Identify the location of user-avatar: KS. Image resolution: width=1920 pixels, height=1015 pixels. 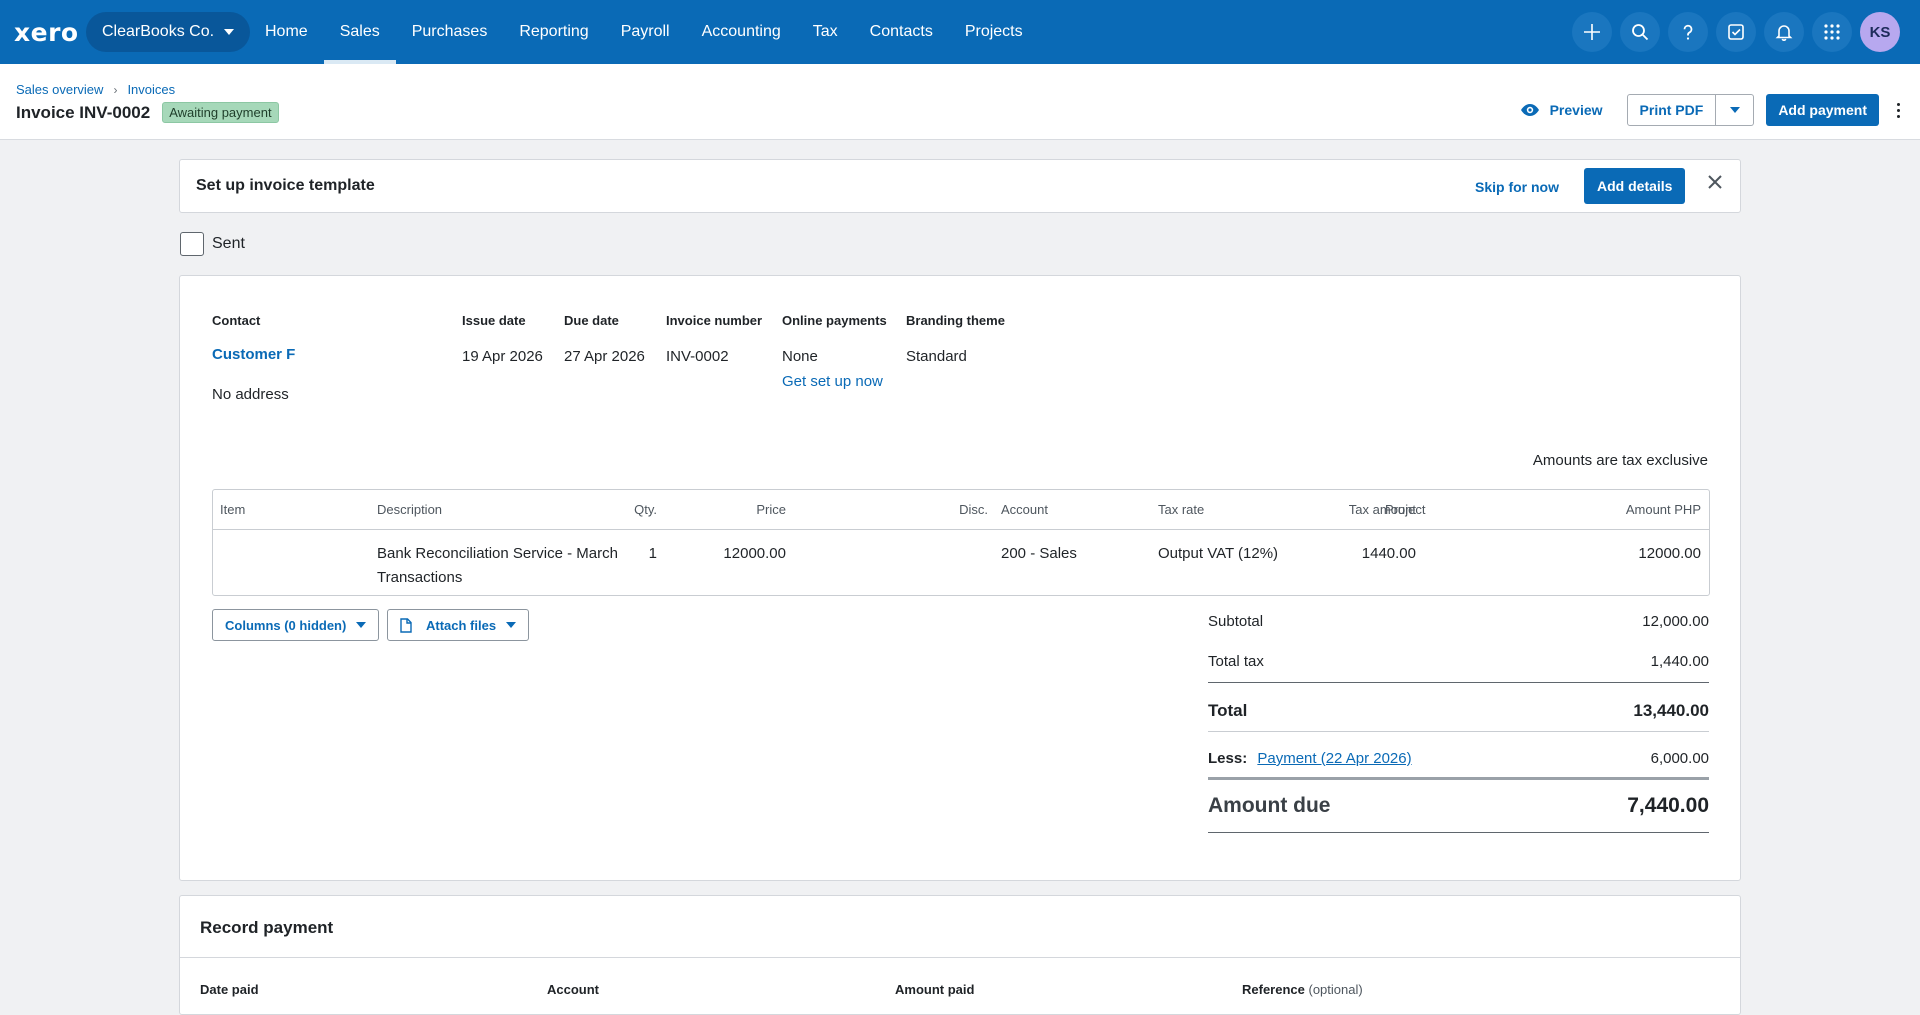
(1880, 32).